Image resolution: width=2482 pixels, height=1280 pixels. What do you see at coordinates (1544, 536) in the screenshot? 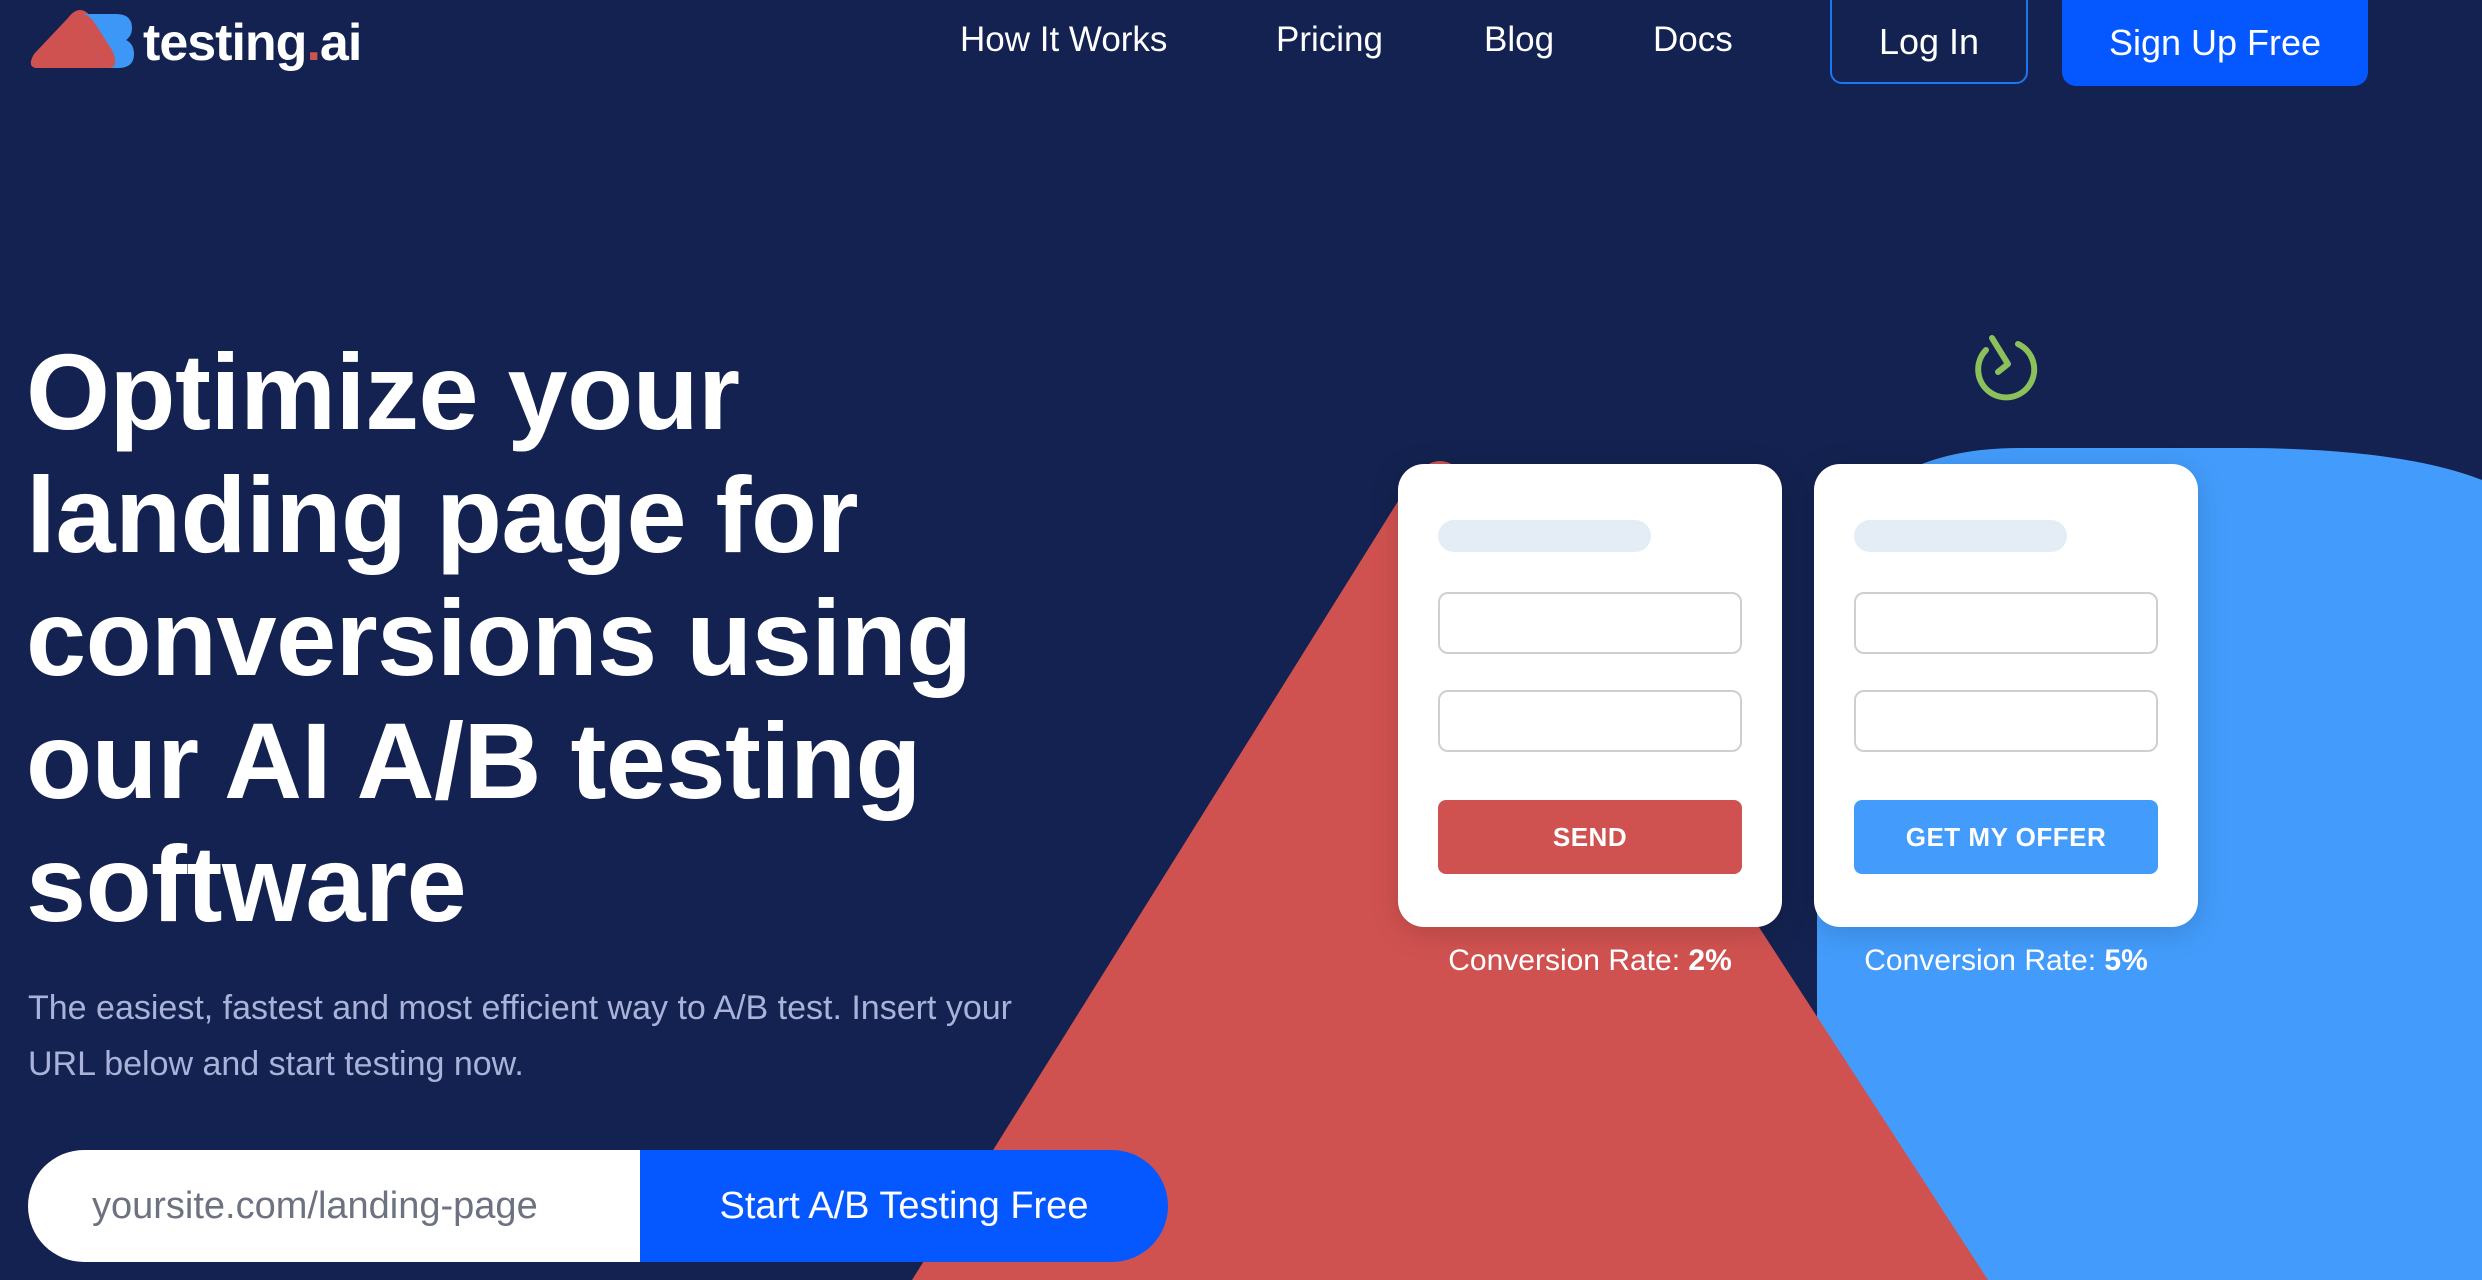
I see `variant-a-title-placeholder` at bounding box center [1544, 536].